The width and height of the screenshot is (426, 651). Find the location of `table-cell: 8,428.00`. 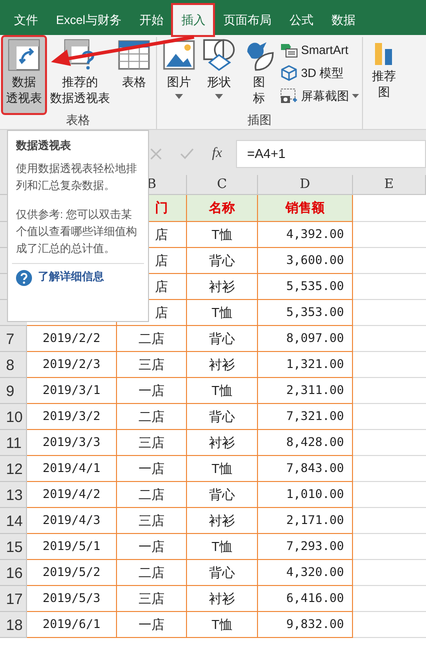

table-cell: 8,428.00 is located at coordinates (305, 443).